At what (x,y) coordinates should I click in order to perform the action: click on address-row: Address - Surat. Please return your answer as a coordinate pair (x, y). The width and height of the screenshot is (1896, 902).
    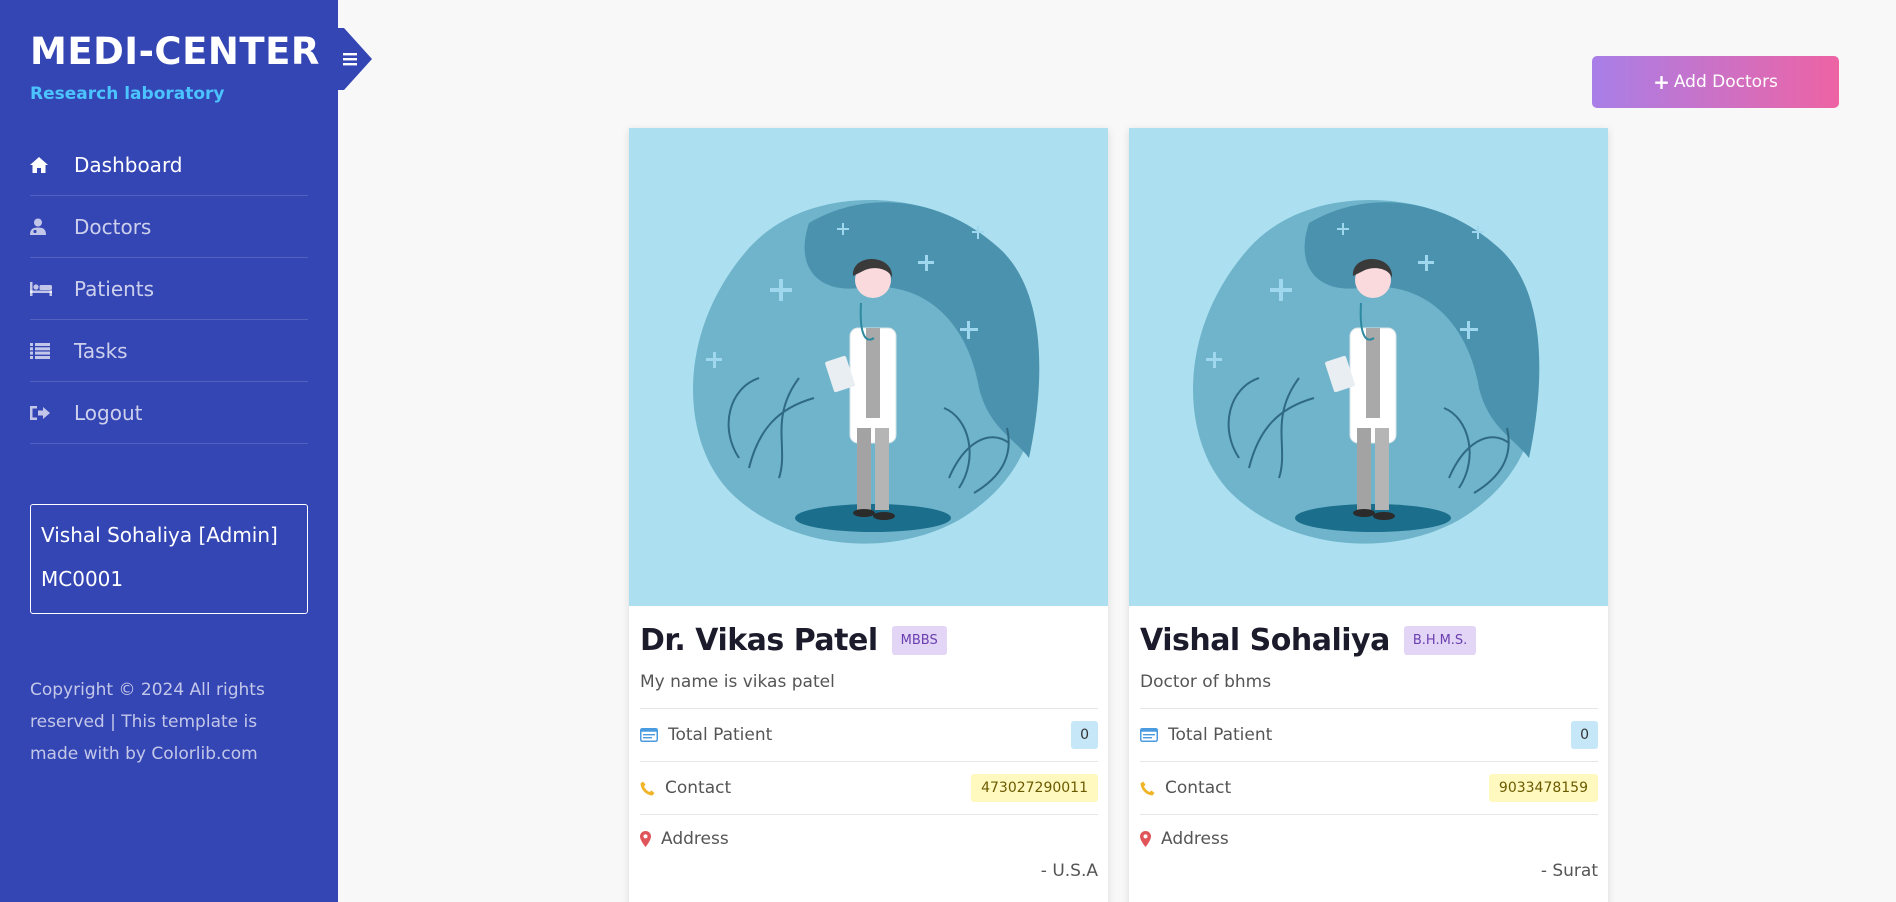
    Looking at the image, I should click on (1369, 850).